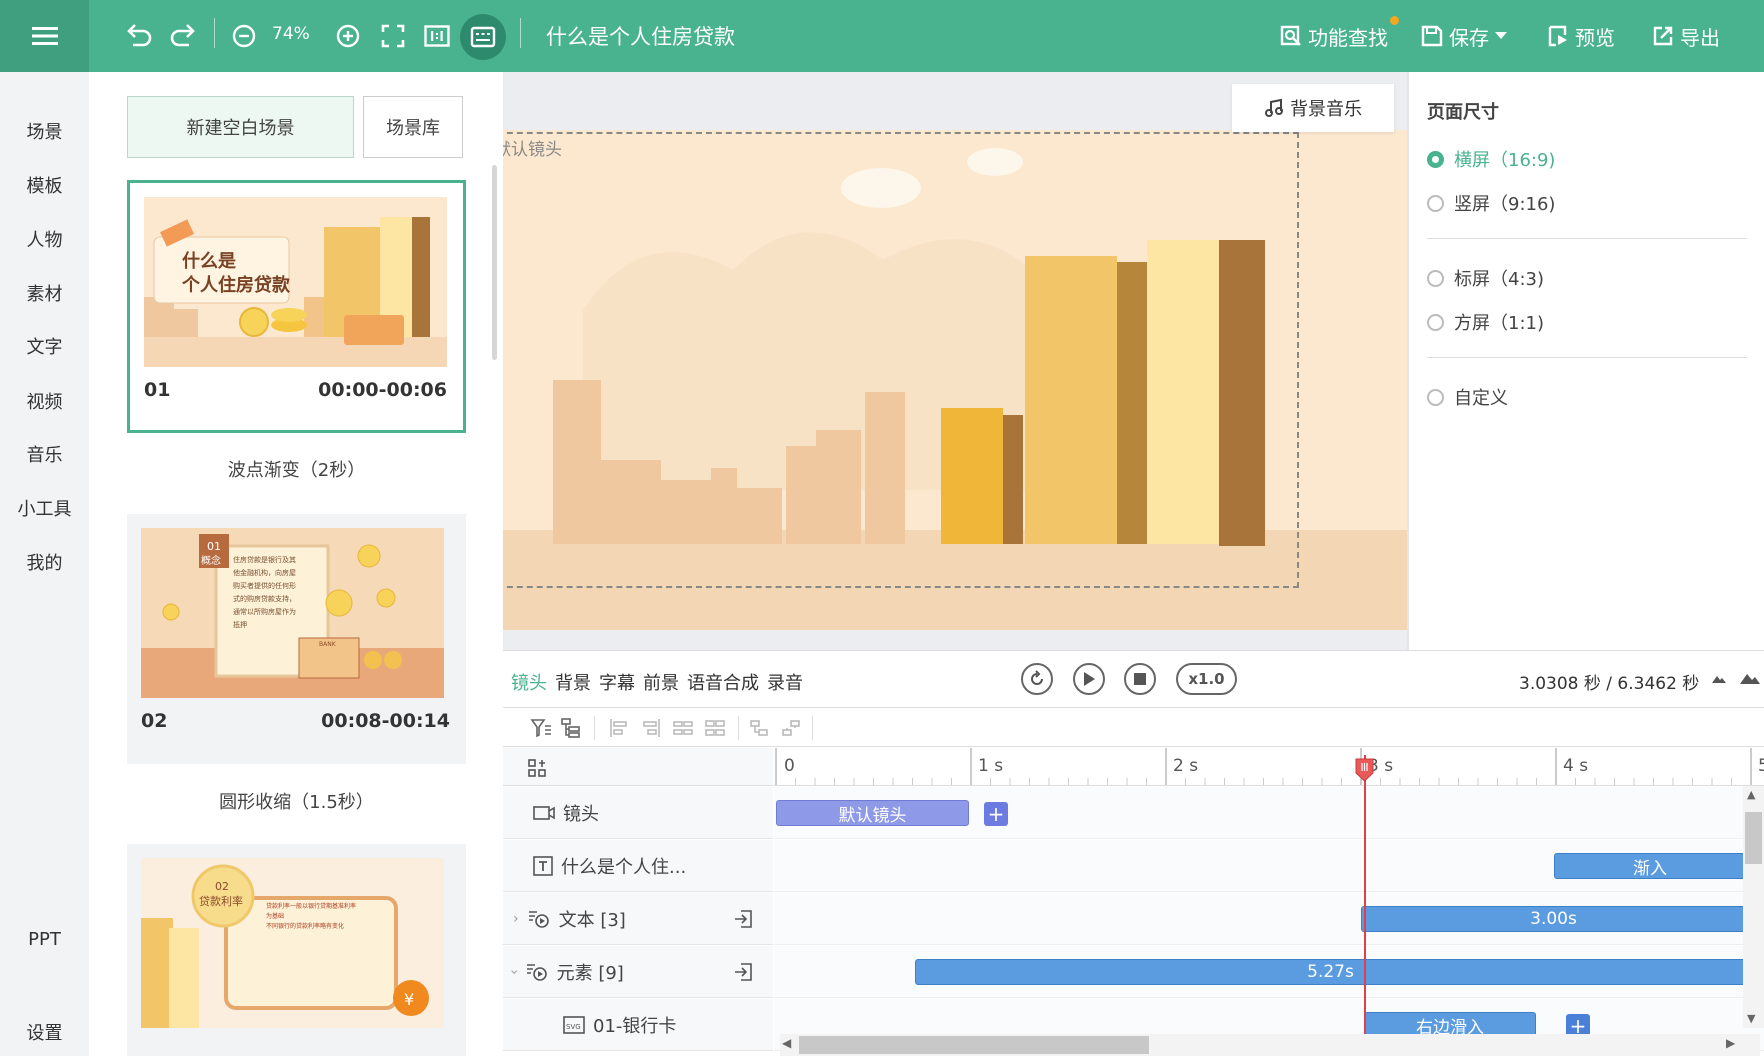 The image size is (1764, 1056). I want to click on document-title: 什么是个人住房贷款, so click(640, 36).